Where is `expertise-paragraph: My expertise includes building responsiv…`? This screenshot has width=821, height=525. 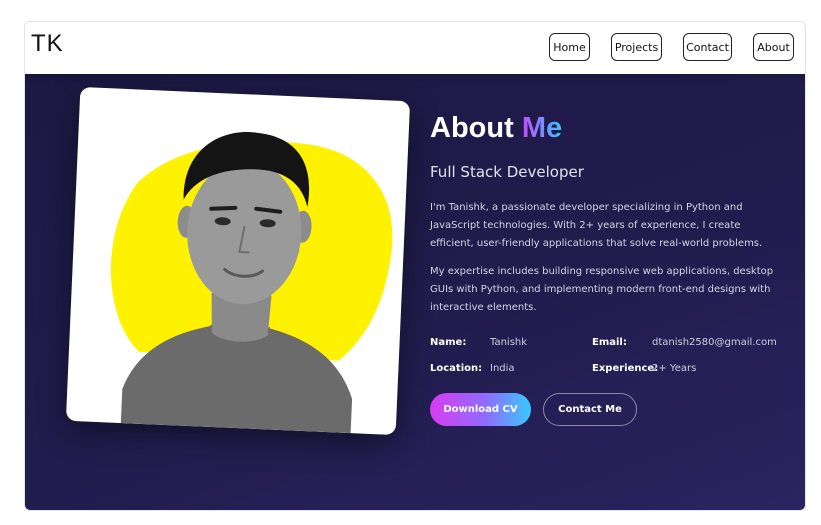 expertise-paragraph: My expertise includes building responsiv… is located at coordinates (602, 289).